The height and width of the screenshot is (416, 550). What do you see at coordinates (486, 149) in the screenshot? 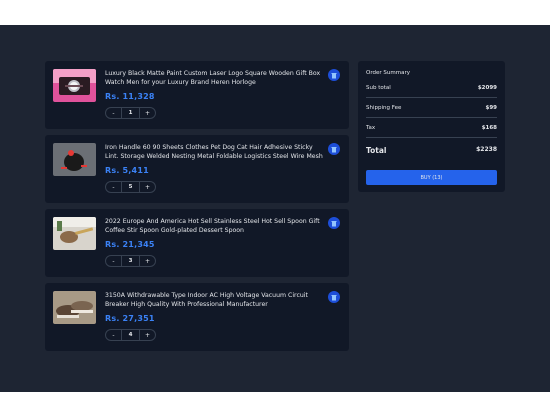
I see `total-value: $2238` at bounding box center [486, 149].